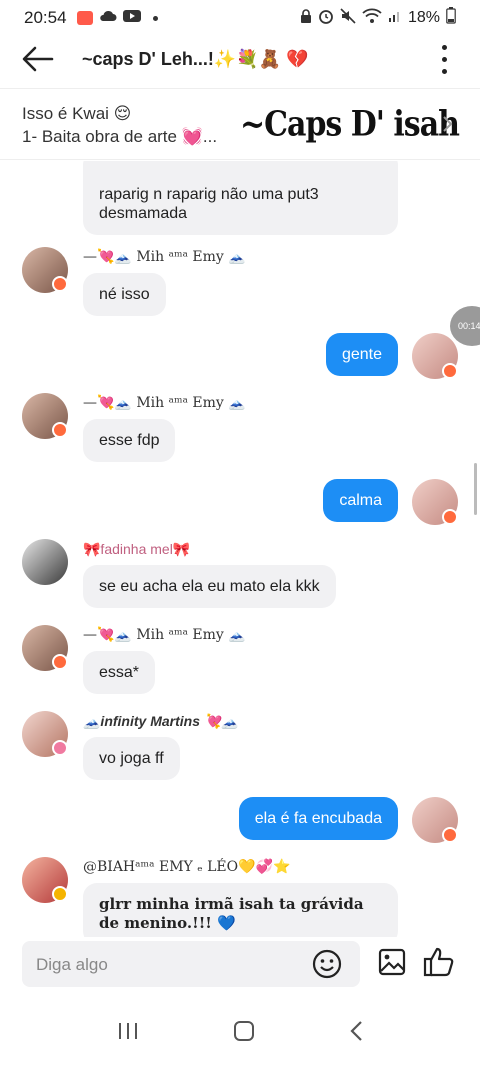 The width and height of the screenshot is (480, 1066). Describe the element at coordinates (372, 18) in the screenshot. I see `wifi-icon` at that location.